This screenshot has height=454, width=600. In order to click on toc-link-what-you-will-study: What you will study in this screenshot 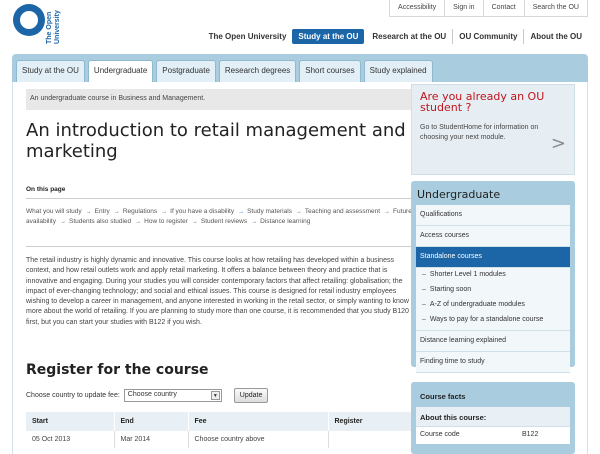, I will do `click(54, 211)`.